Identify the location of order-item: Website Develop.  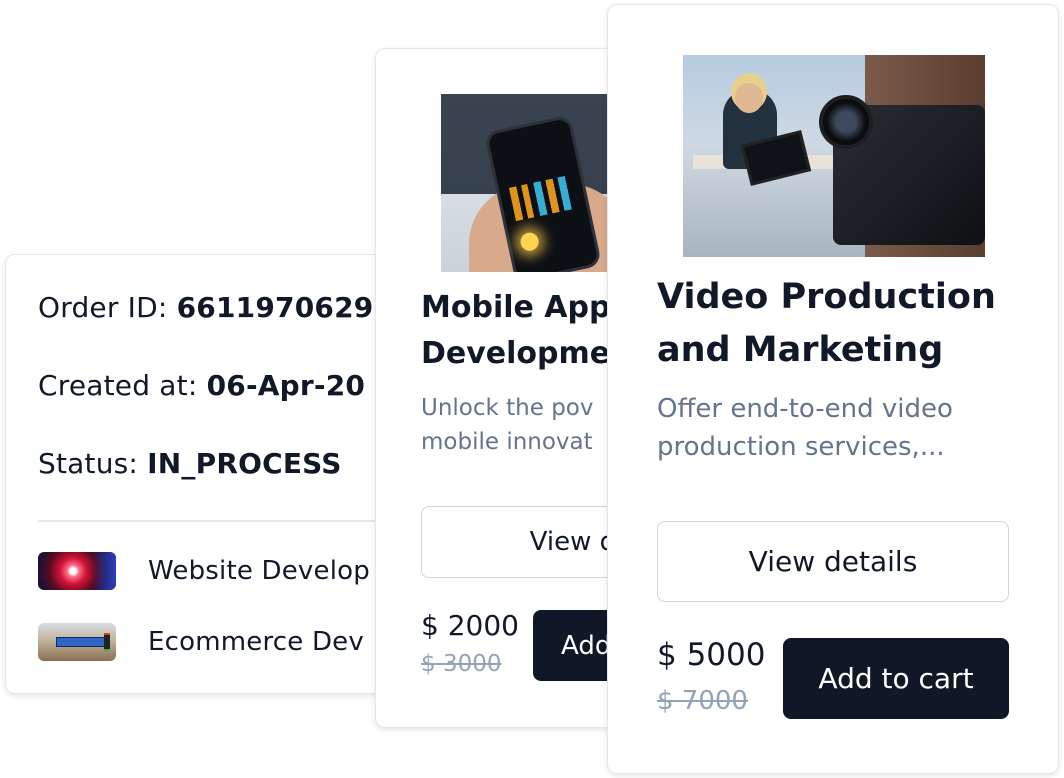
(204, 571).